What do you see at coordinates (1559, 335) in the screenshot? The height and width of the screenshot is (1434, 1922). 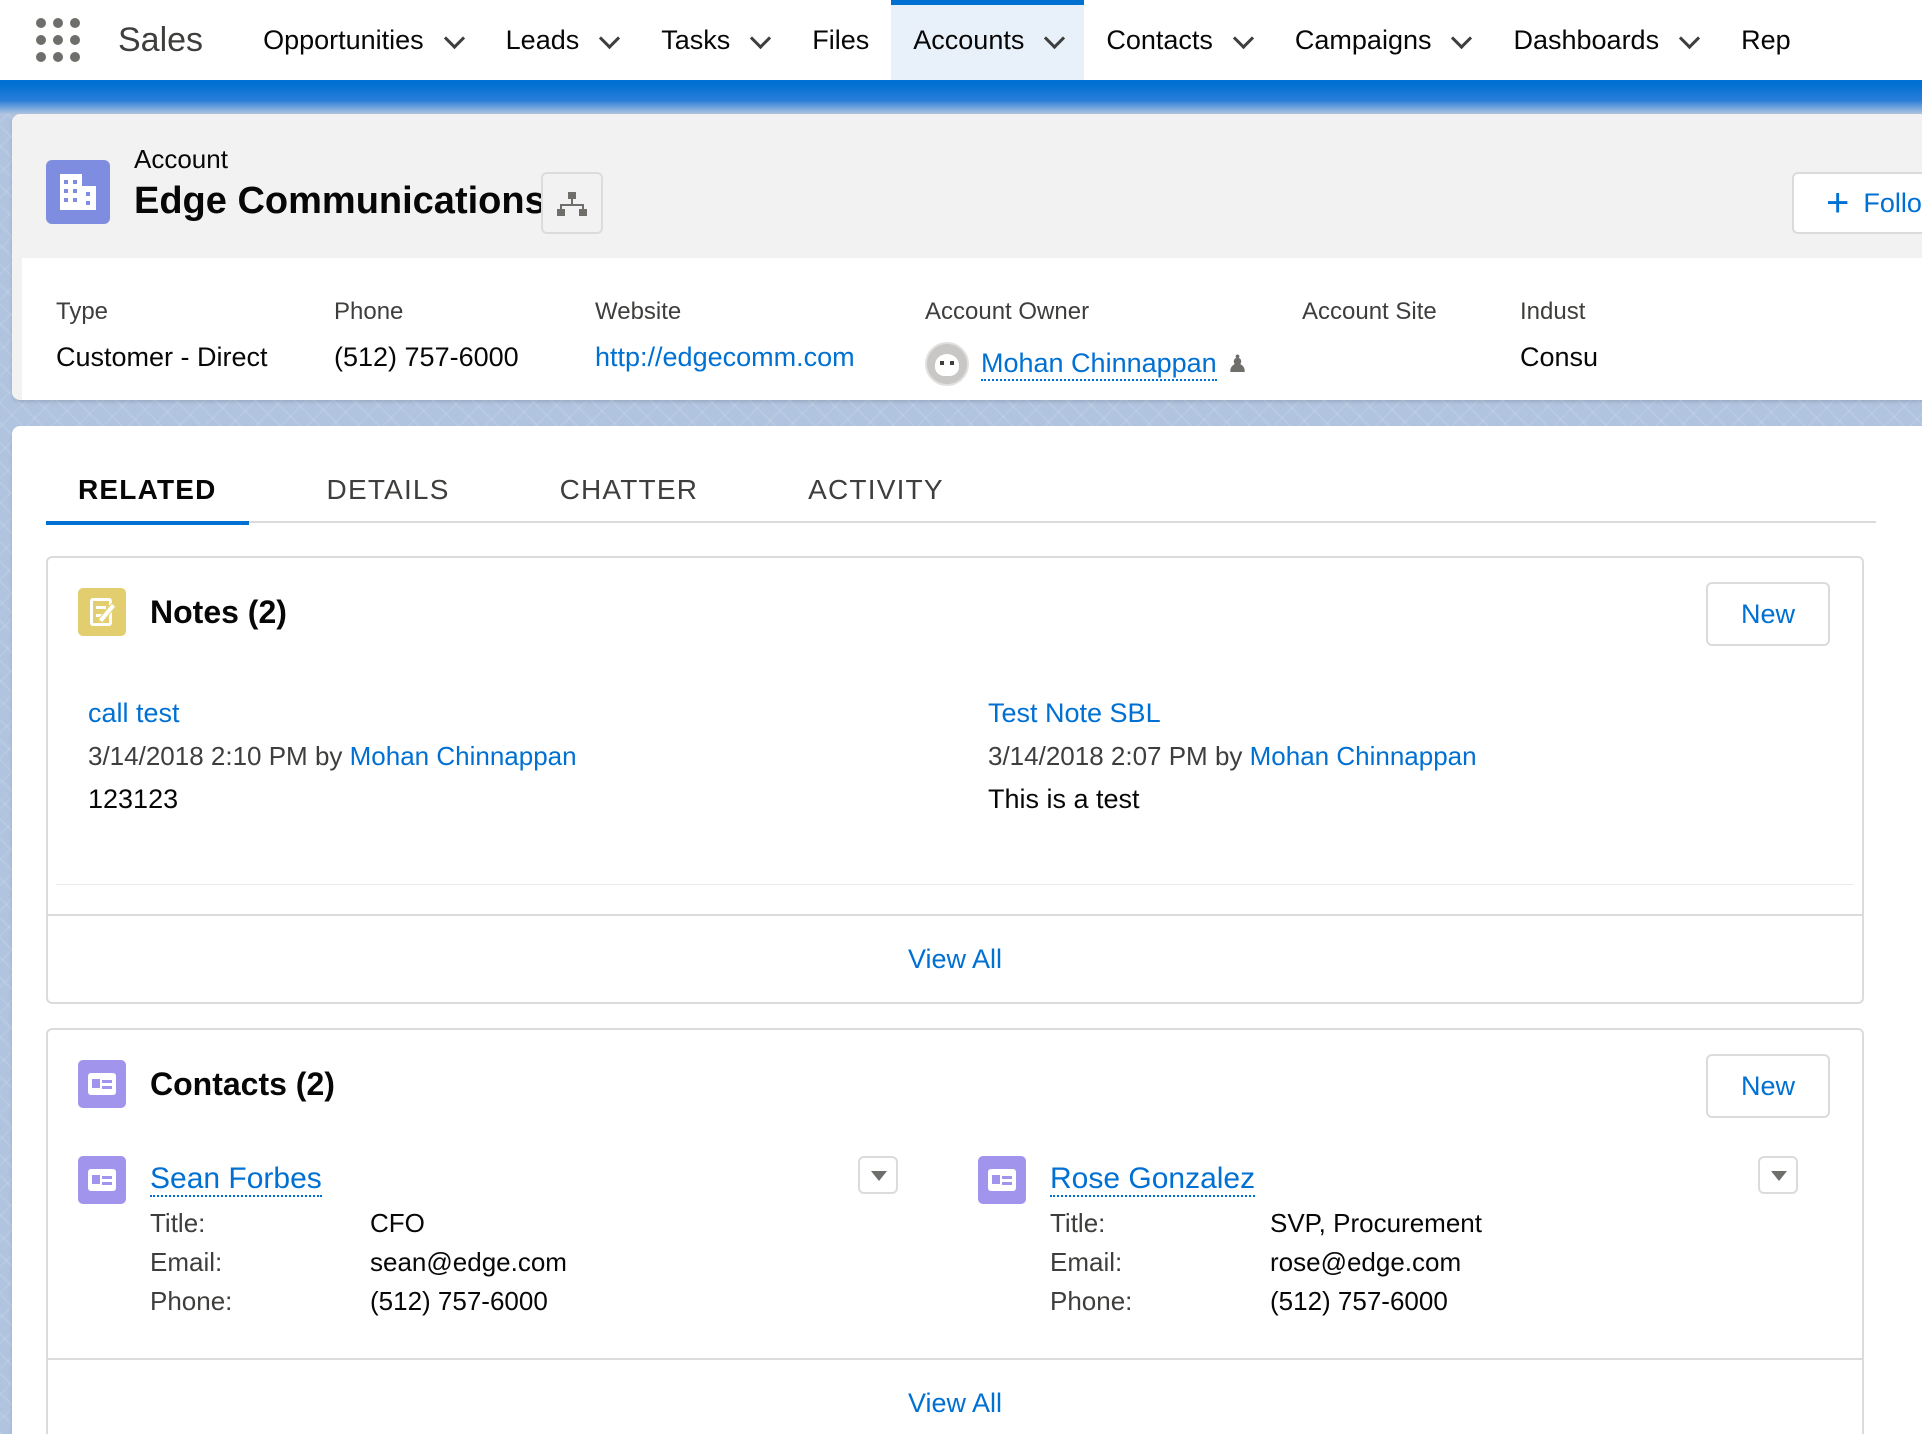 I see `highlight-industry: Indust Consu` at bounding box center [1559, 335].